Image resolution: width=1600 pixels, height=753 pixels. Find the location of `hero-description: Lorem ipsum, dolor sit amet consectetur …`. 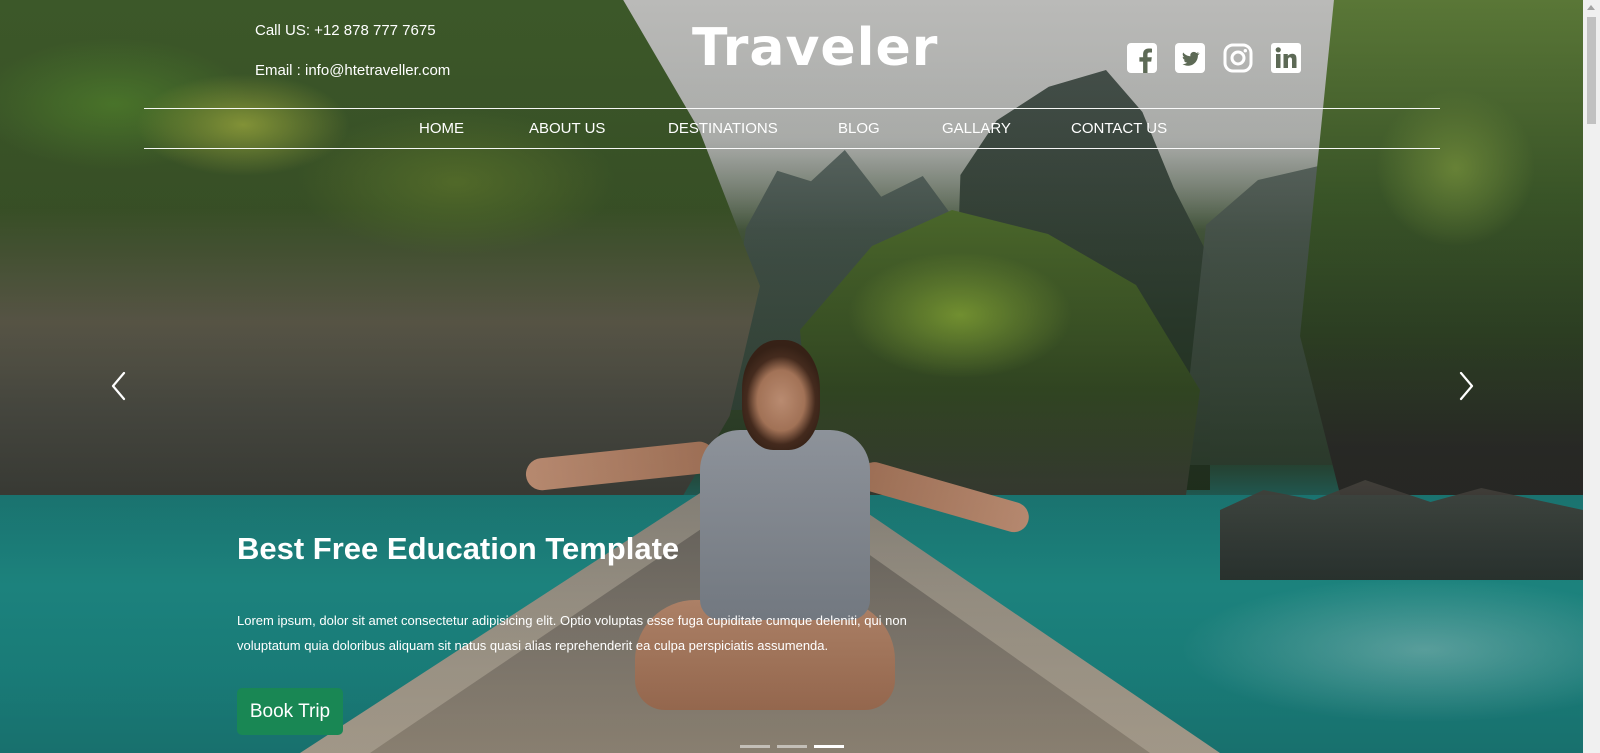

hero-description: Lorem ipsum, dolor sit amet consectetur … is located at coordinates (572, 633).